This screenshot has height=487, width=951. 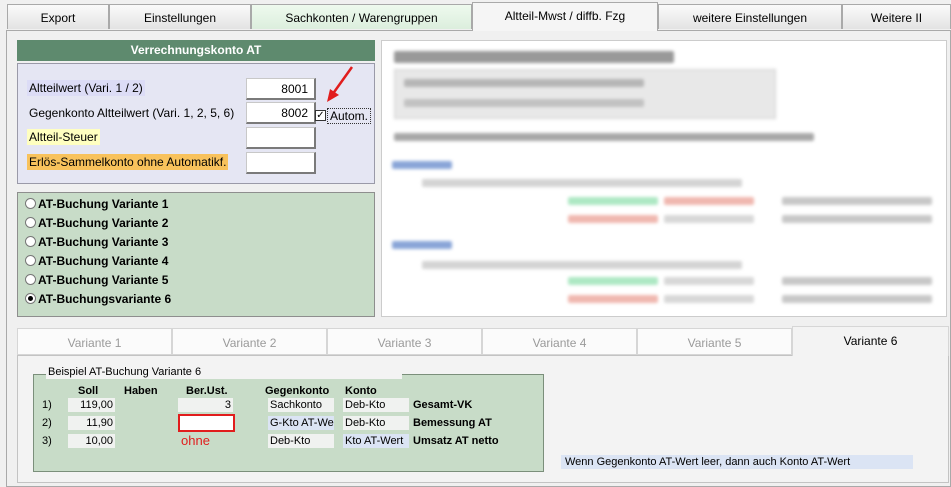 I want to click on row-3-konto: Kto AT-Wert, so click(x=376, y=441).